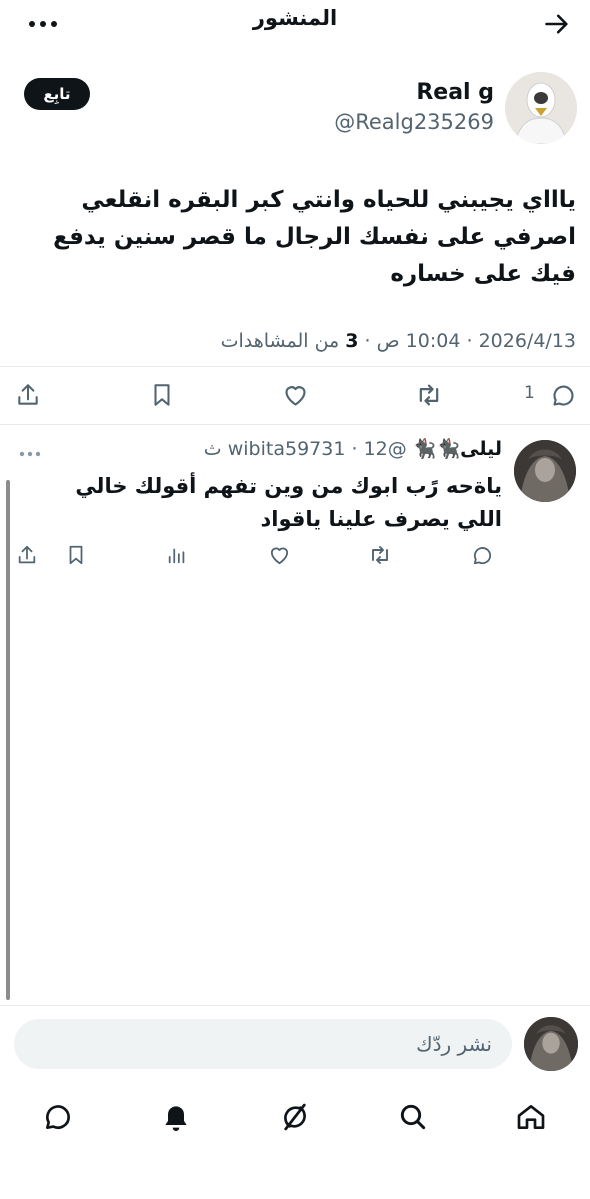 This screenshot has height=1199, width=590. Describe the element at coordinates (280, 341) in the screenshot. I see `views-label: من المشاهدات` at that location.